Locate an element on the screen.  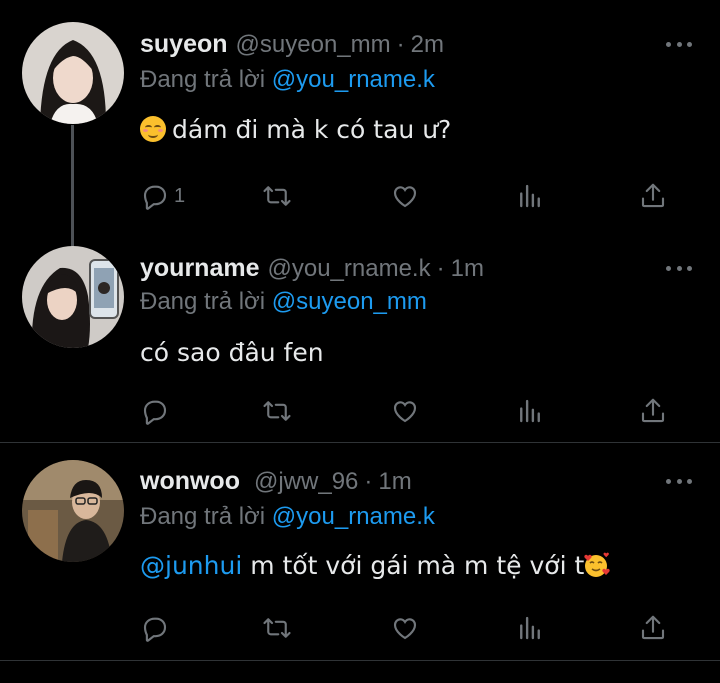
tweet-text-content: dám đi mà k có tau ư? is located at coordinates (312, 129).